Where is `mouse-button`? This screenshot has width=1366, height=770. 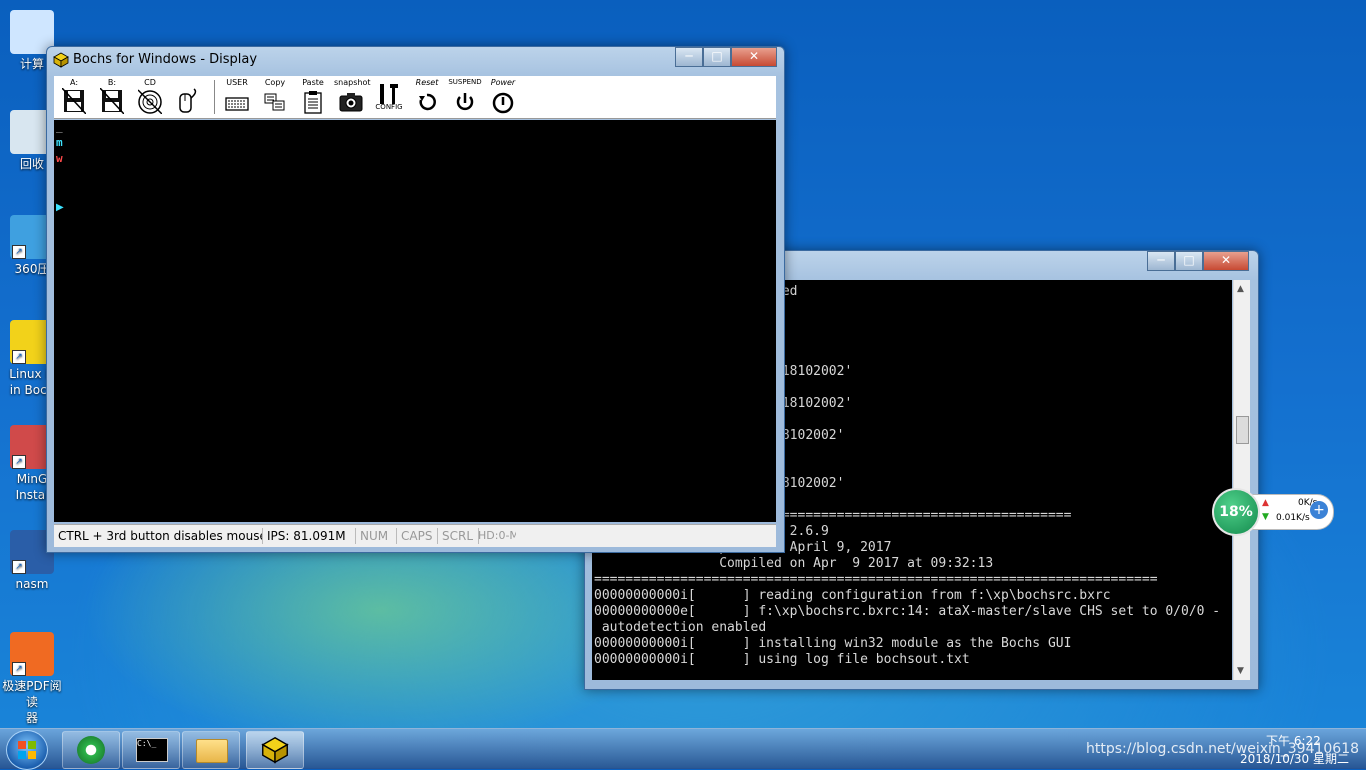 mouse-button is located at coordinates (188, 97).